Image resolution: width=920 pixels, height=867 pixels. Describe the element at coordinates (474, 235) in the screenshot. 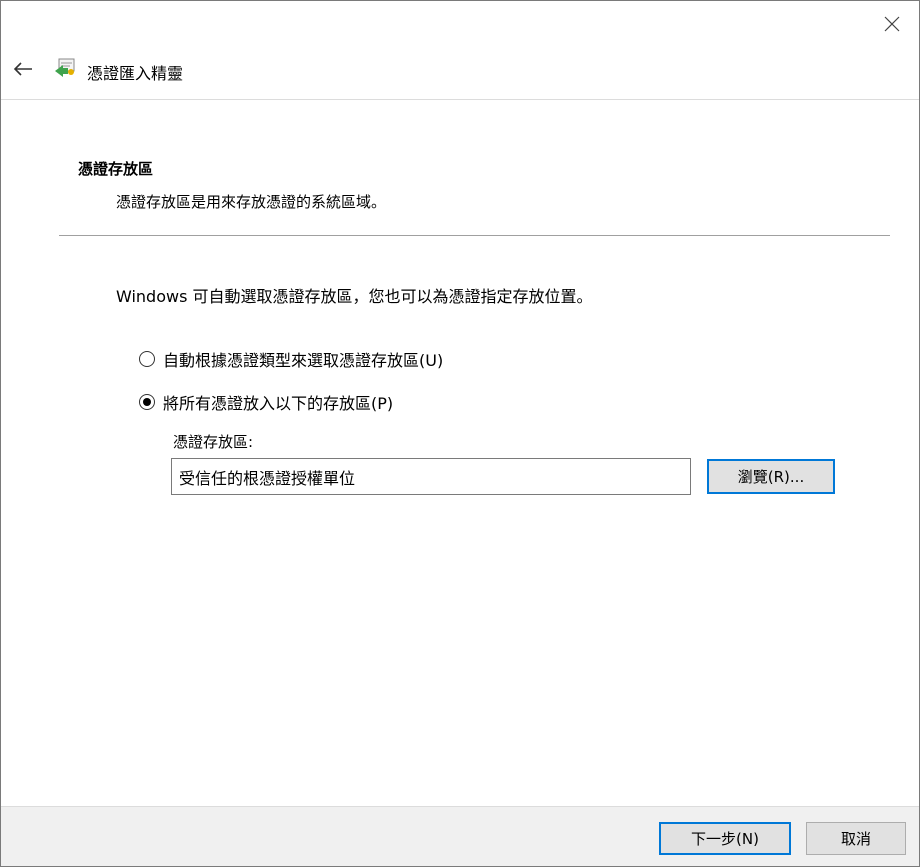

I see `divider` at that location.